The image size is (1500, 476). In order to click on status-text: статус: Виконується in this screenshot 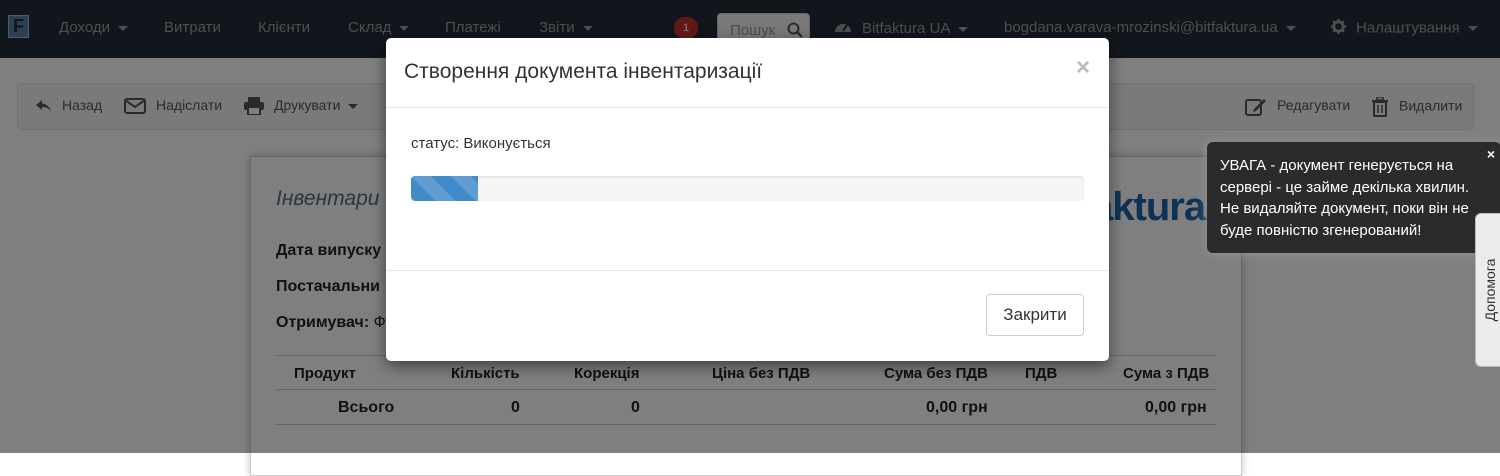, I will do `click(481, 143)`.